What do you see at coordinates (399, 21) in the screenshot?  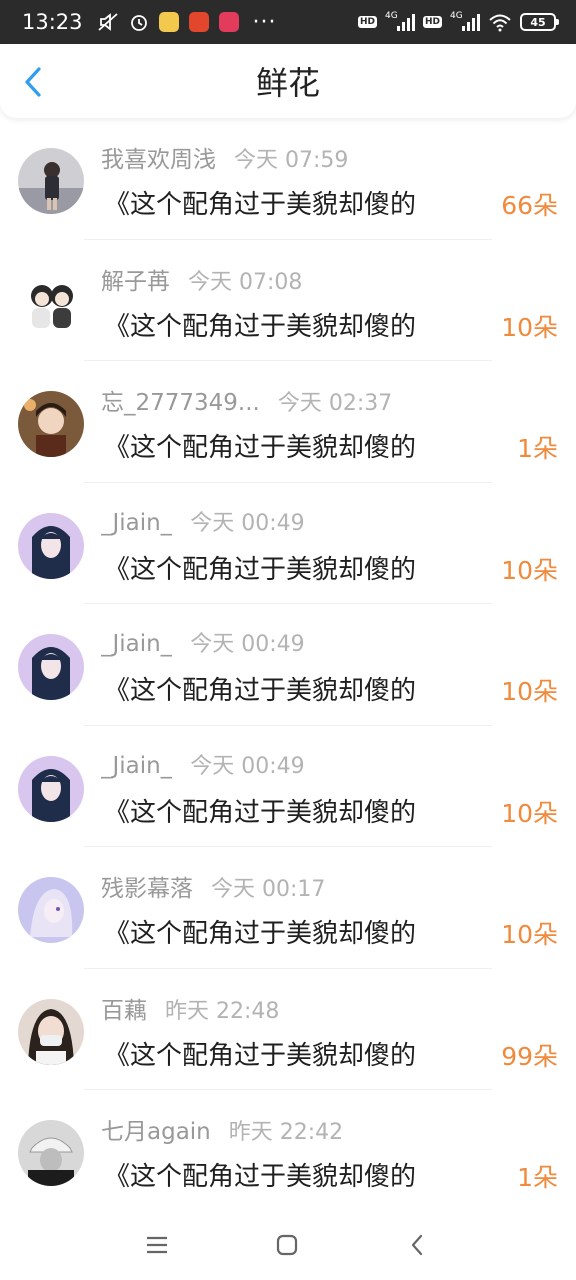 I see `signal-icon-1: 4G` at bounding box center [399, 21].